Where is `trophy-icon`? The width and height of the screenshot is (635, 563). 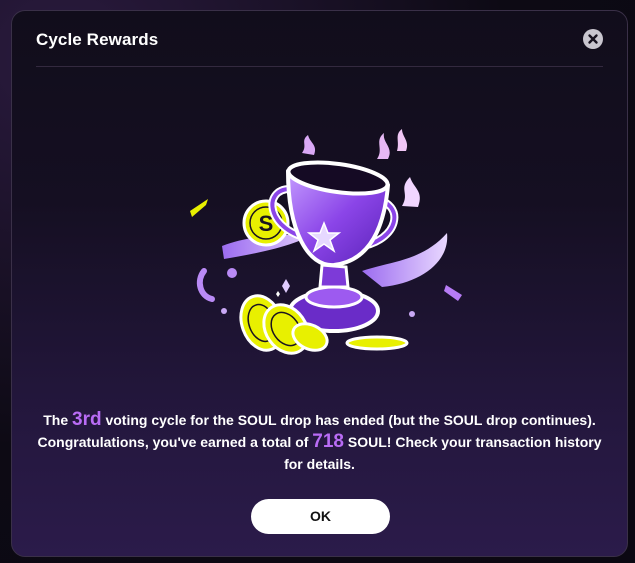
trophy-icon is located at coordinates (333, 246).